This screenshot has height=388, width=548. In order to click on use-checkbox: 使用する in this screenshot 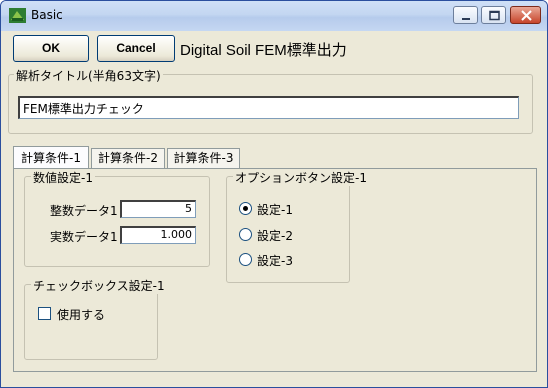, I will do `click(88, 314)`.